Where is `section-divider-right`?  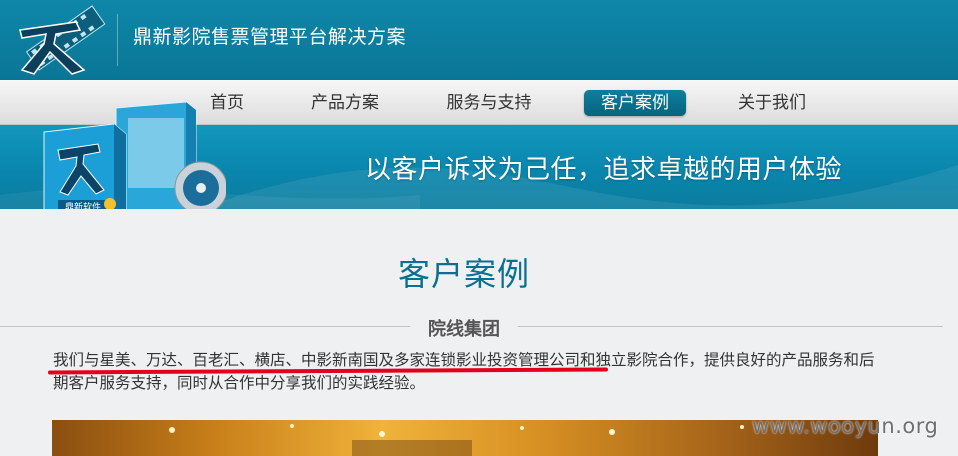
section-divider-right is located at coordinates (730, 326).